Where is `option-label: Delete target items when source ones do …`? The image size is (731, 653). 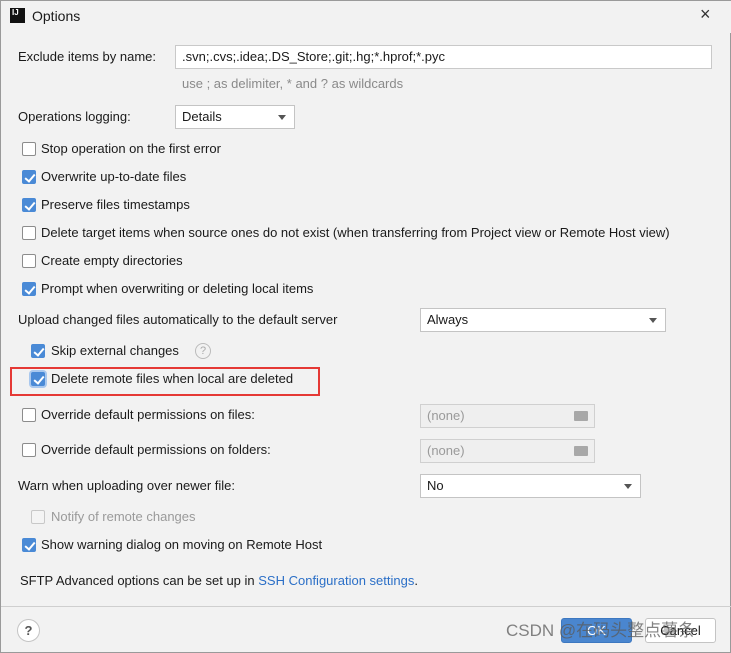
option-label: Delete target items when source ones do … is located at coordinates (355, 232).